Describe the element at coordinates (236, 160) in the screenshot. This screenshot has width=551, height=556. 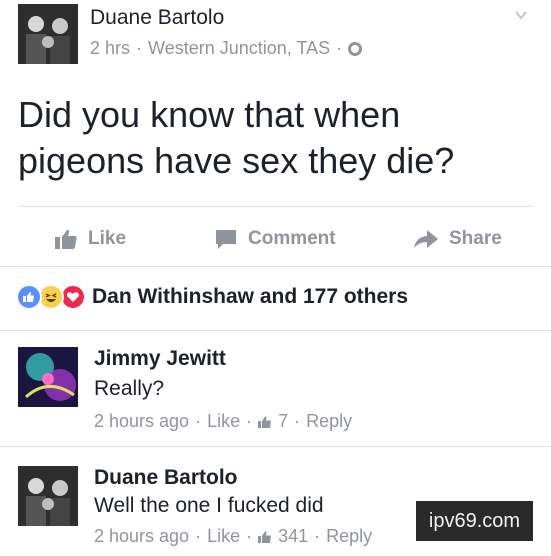
I see `post-text-line: pigeons have sex they die?` at that location.